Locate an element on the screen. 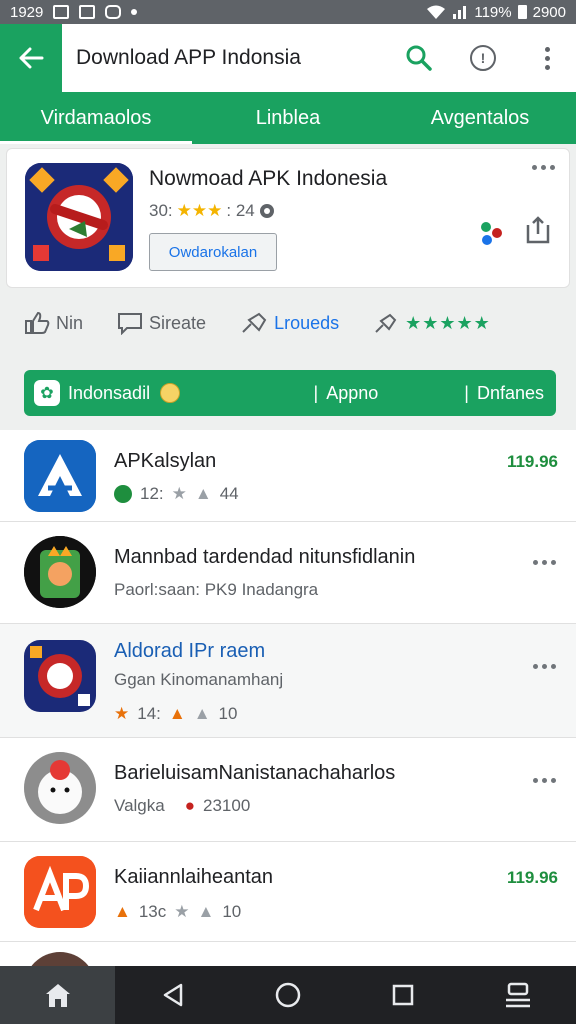 This screenshot has width=576, height=1024. crown-icon: ▲ is located at coordinates (122, 911).